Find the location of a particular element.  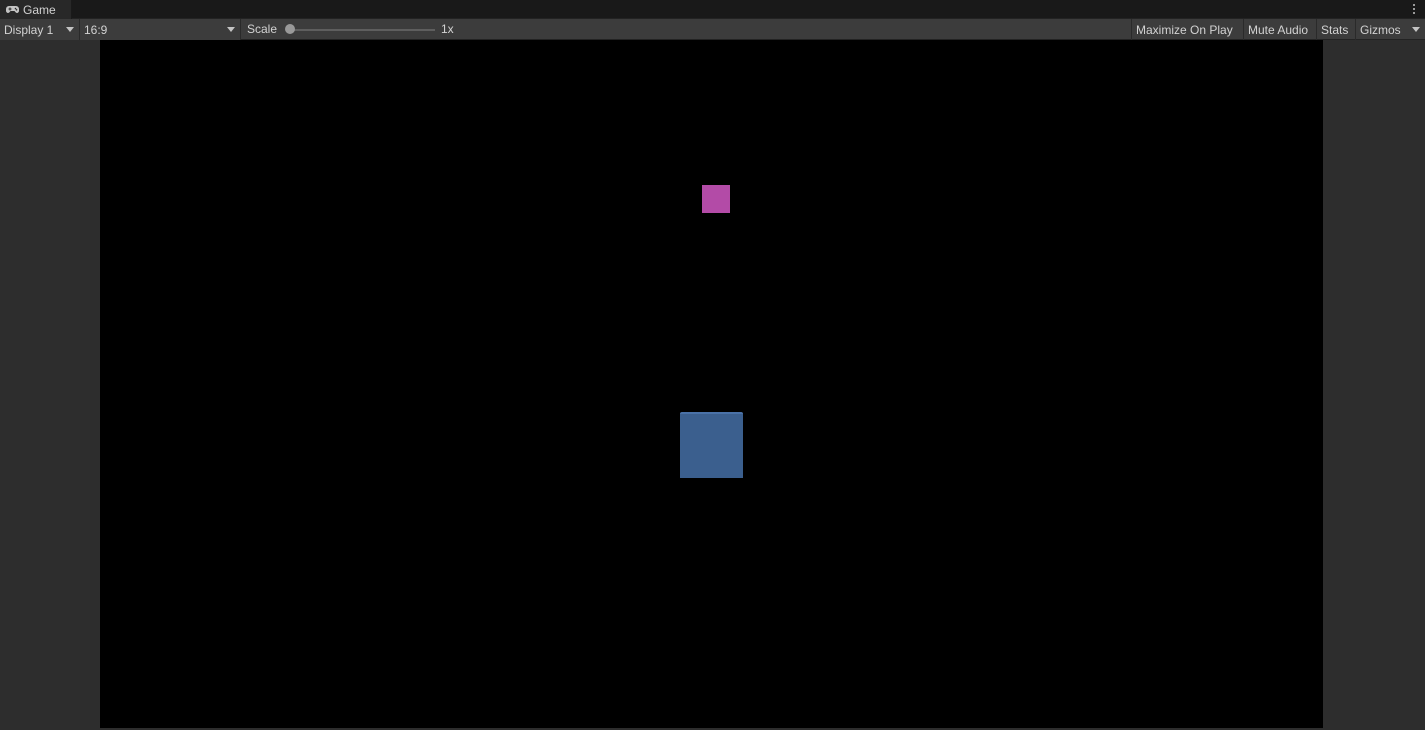

stats-label: Stats is located at coordinates (1335, 29).